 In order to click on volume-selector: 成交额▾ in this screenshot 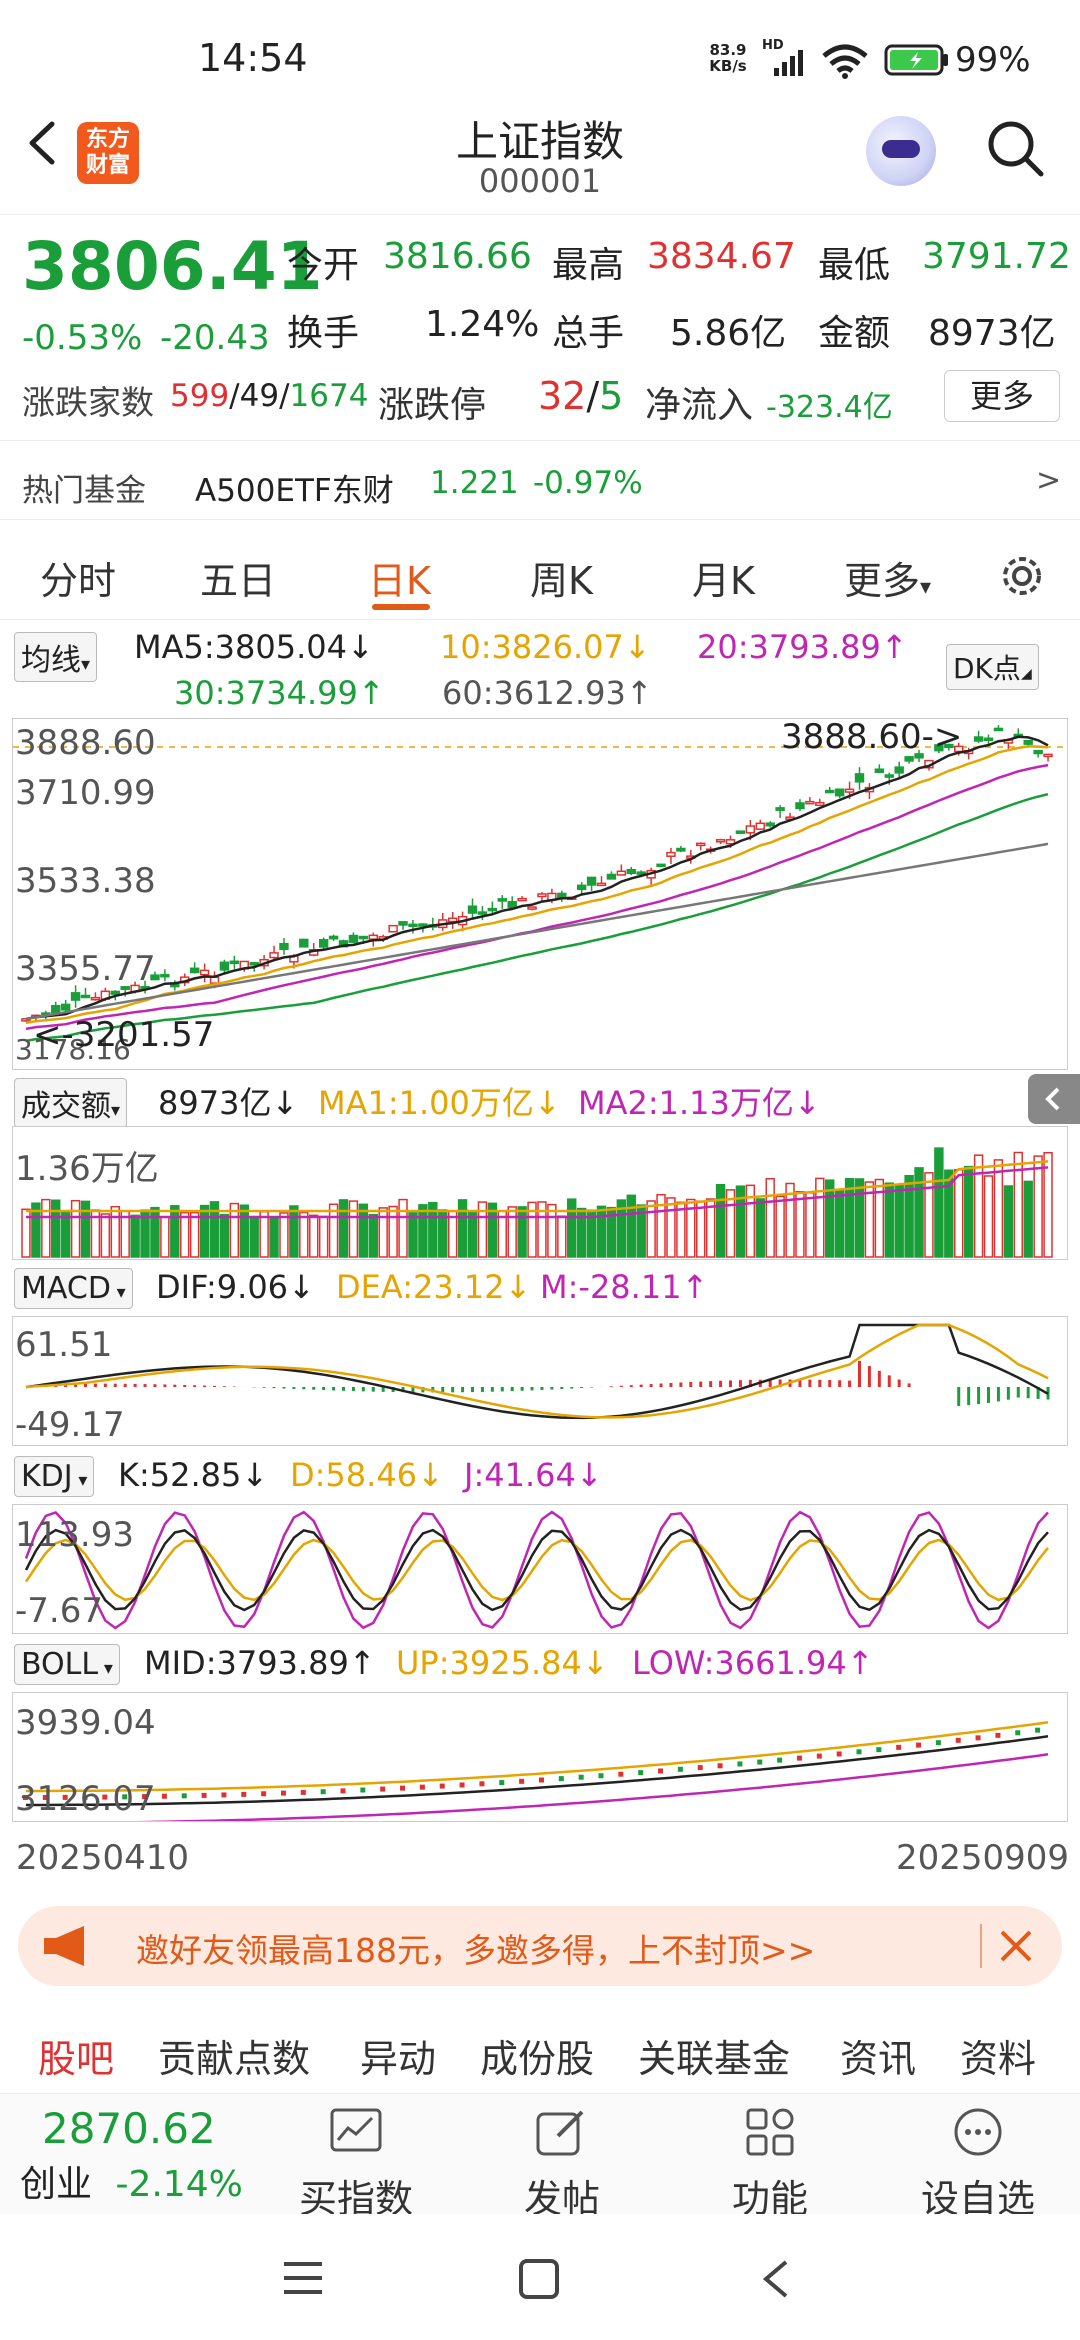, I will do `click(71, 1103)`.